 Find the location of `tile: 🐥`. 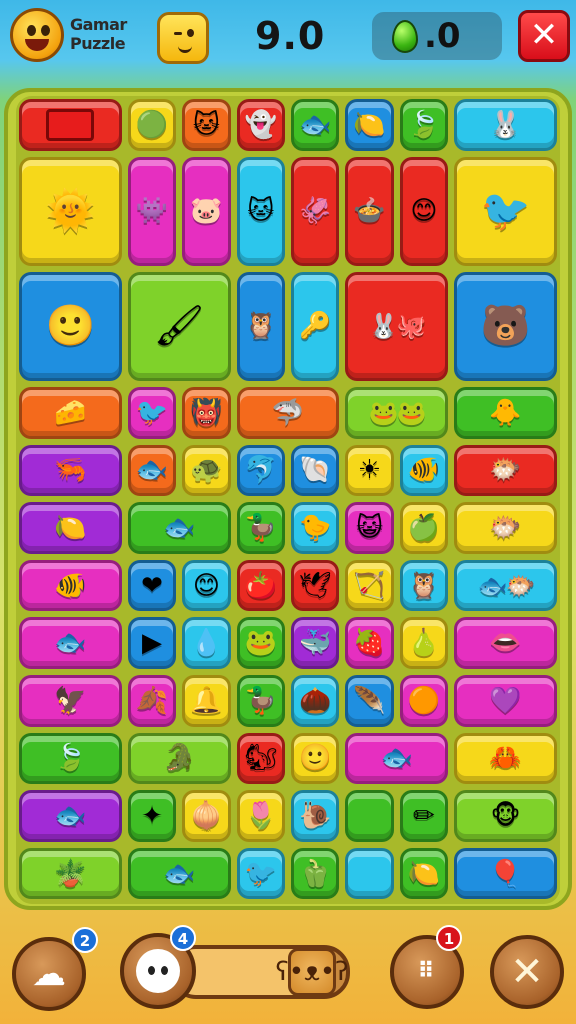

tile: 🐥 is located at coordinates (505, 413).